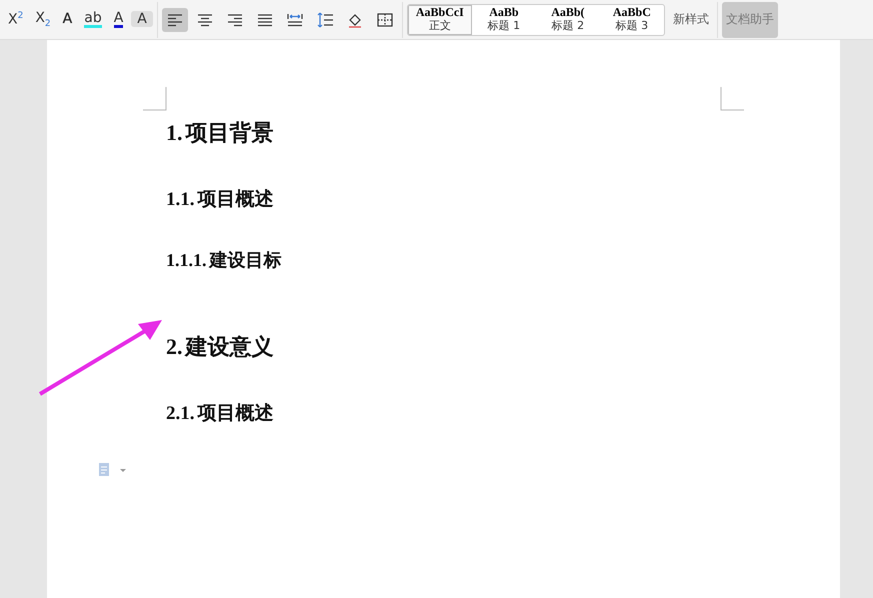 The height and width of the screenshot is (598, 873). I want to click on align-left-button, so click(175, 20).